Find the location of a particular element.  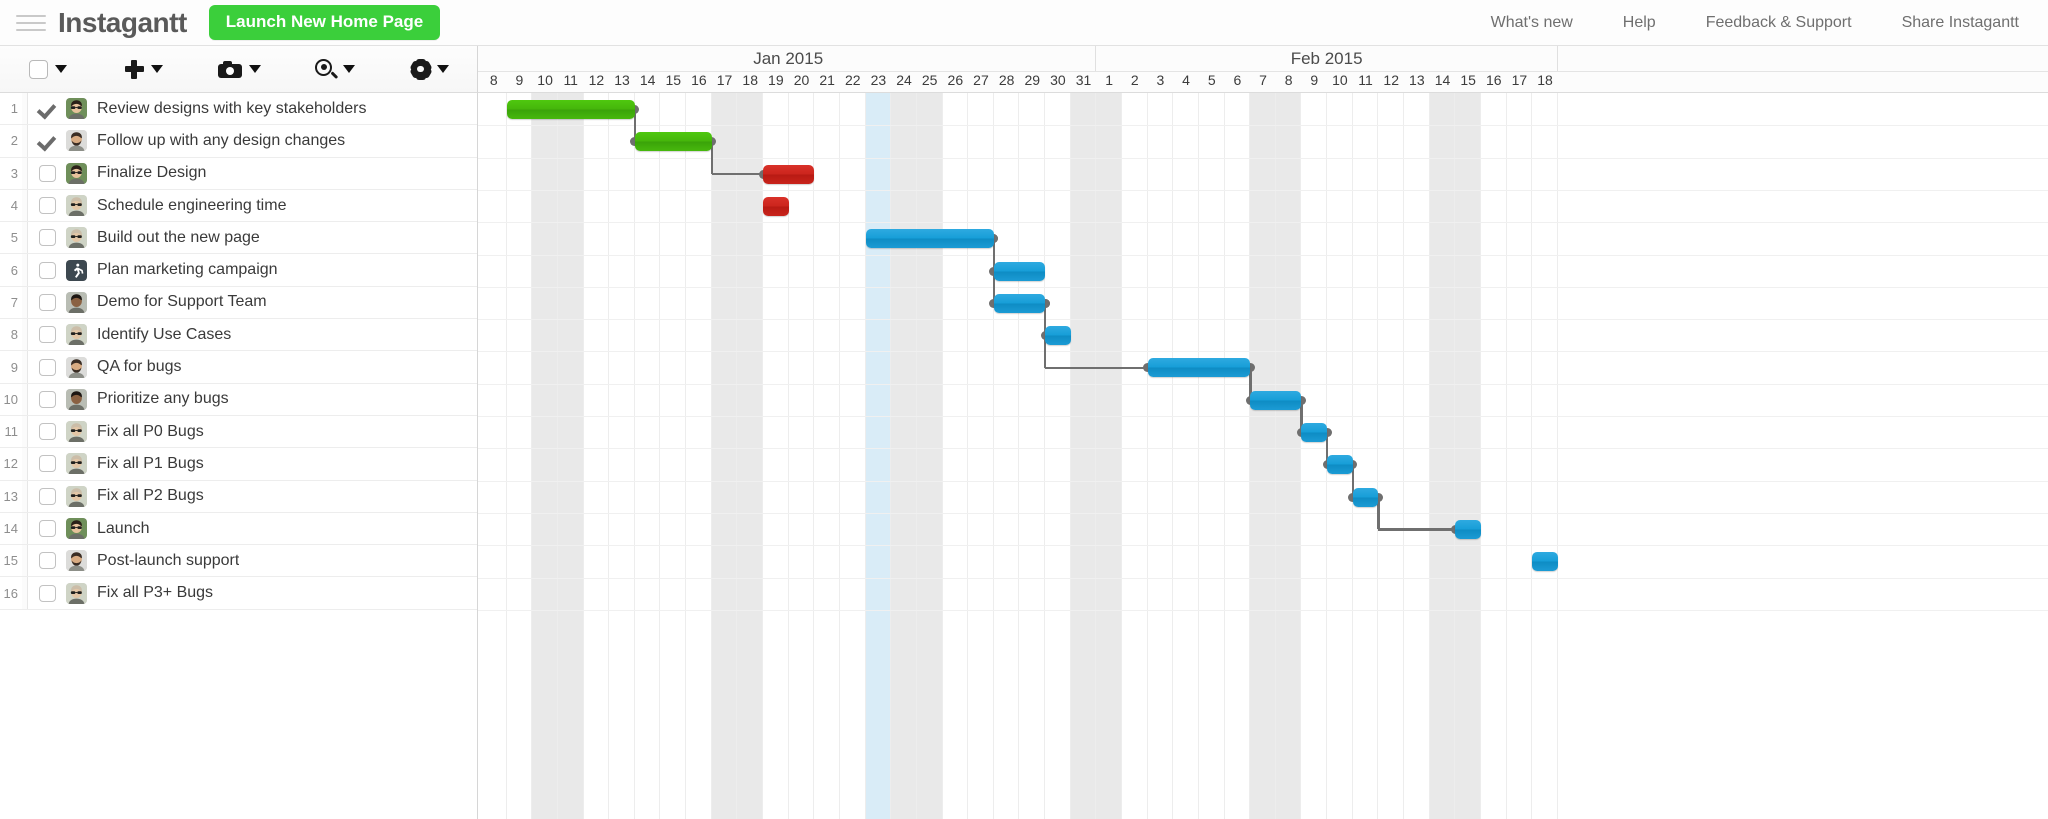

row-number: 6 is located at coordinates (14, 270).